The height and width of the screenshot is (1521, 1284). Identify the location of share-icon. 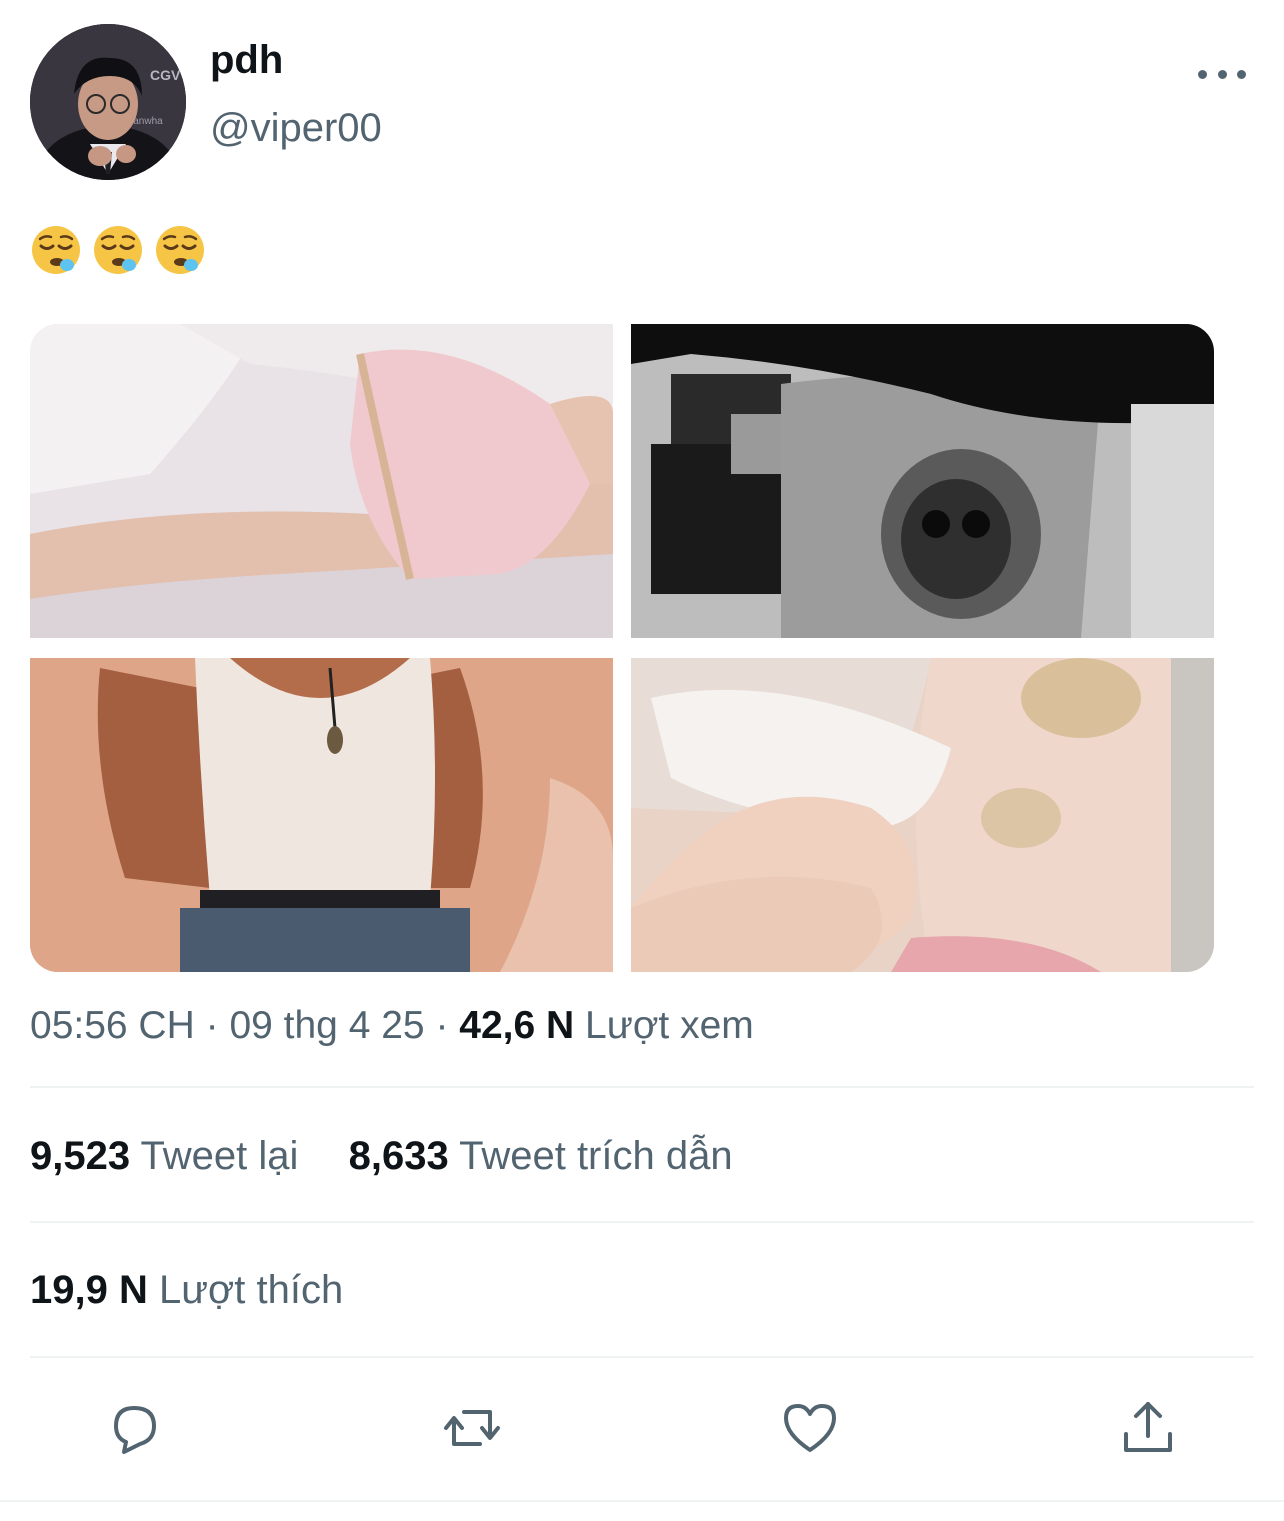
(1148, 1428).